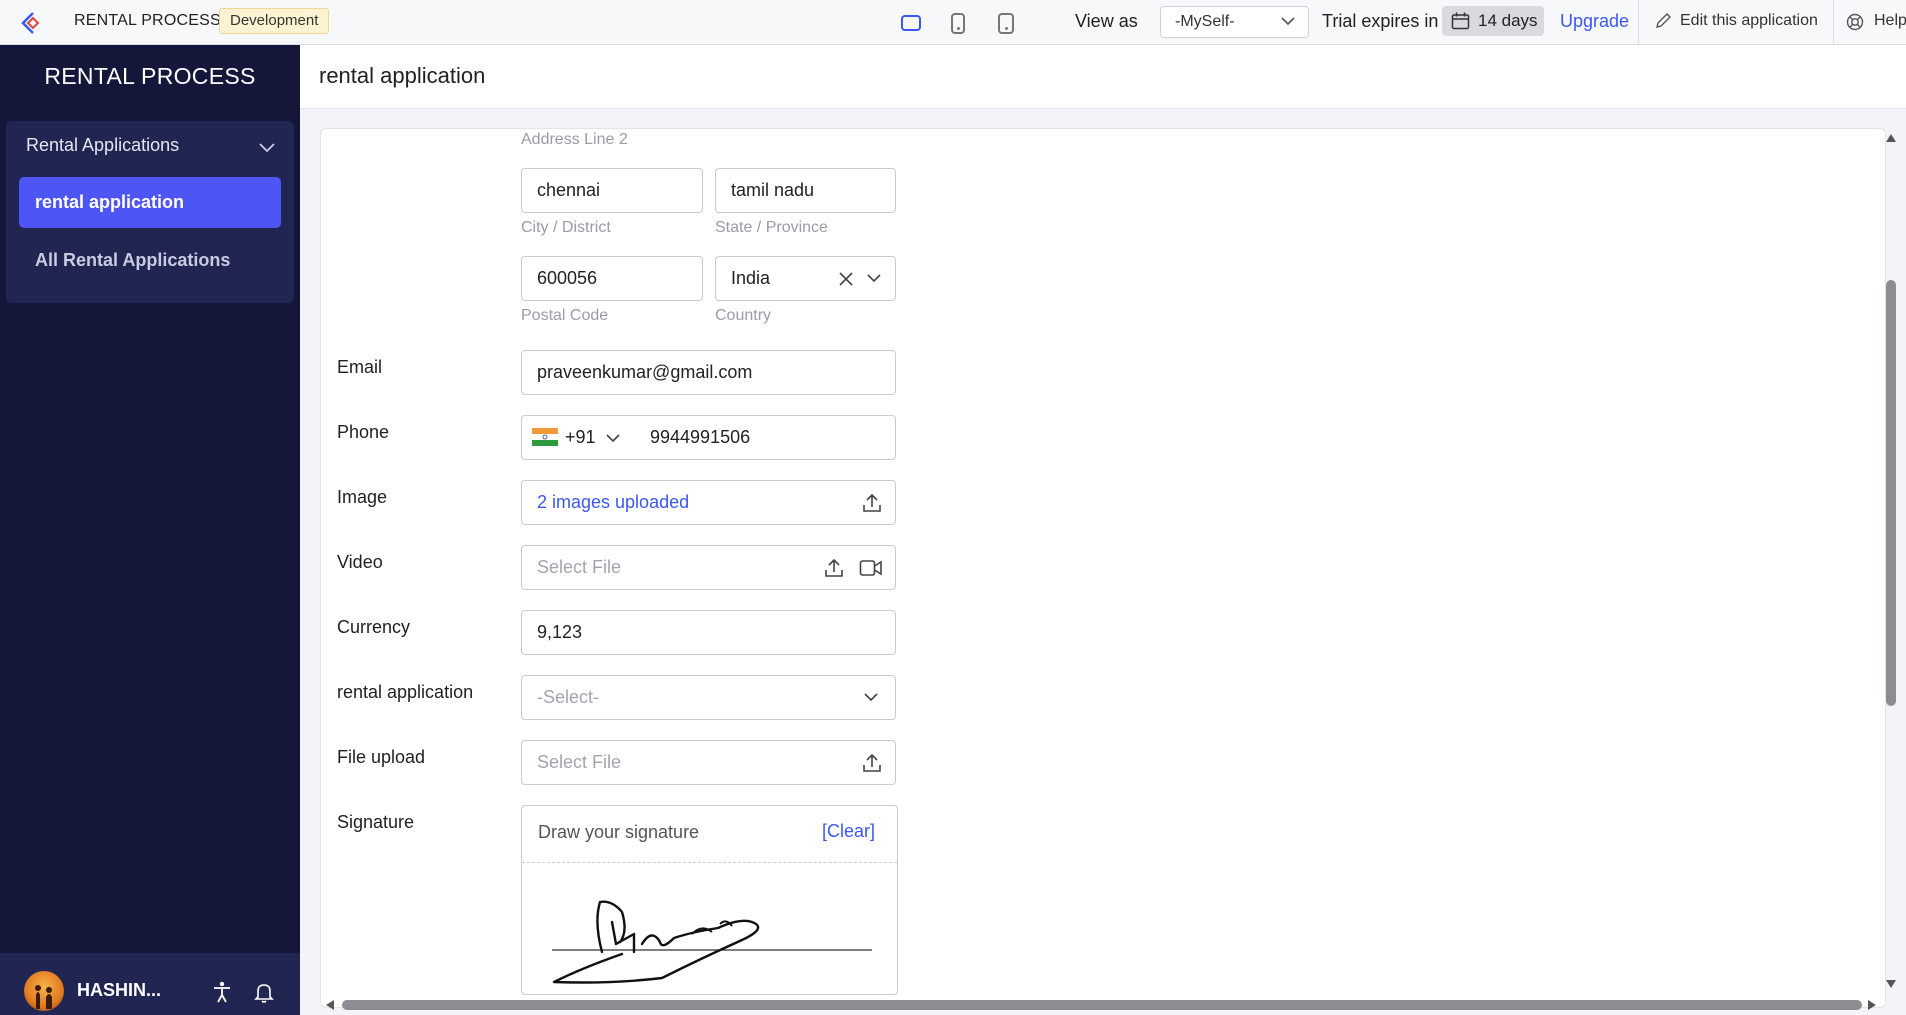  What do you see at coordinates (1890, 20) in the screenshot?
I see `help-label: Help` at bounding box center [1890, 20].